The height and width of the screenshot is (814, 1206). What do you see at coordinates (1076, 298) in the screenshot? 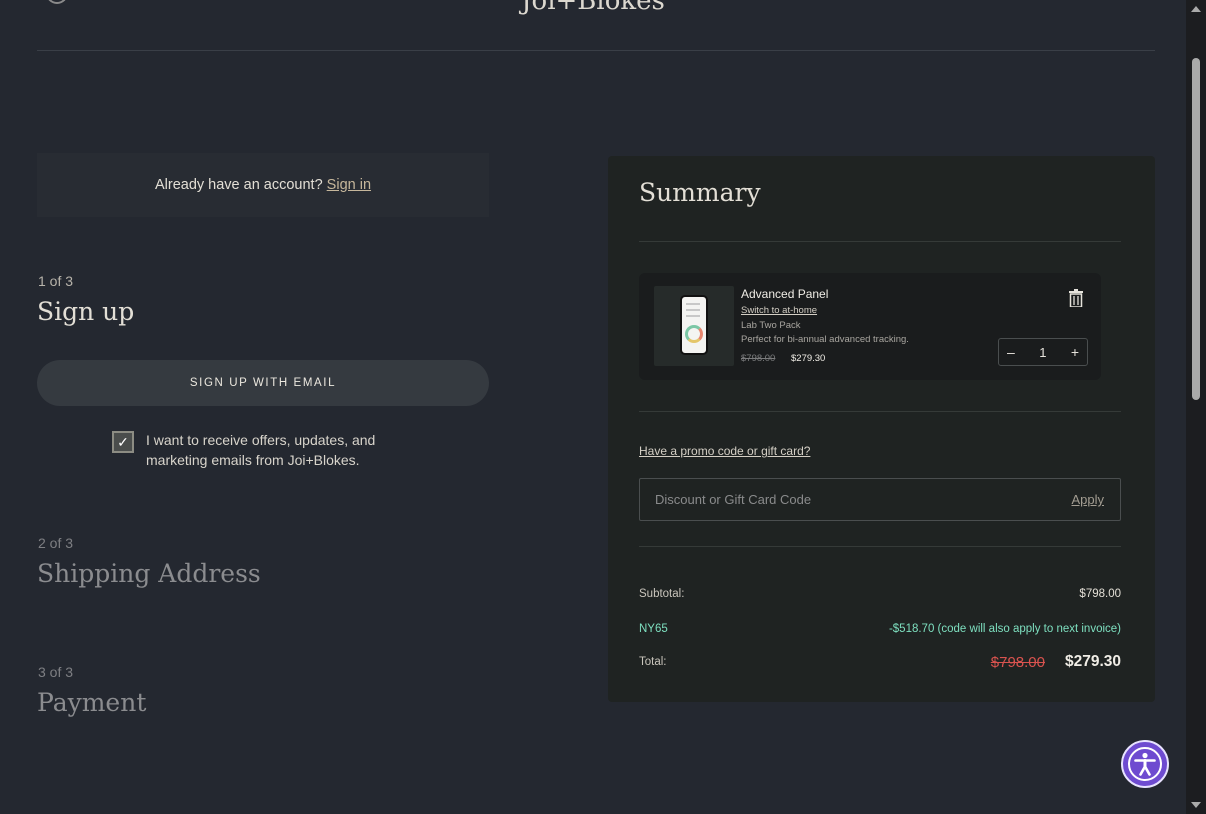
I see `trash-icon` at bounding box center [1076, 298].